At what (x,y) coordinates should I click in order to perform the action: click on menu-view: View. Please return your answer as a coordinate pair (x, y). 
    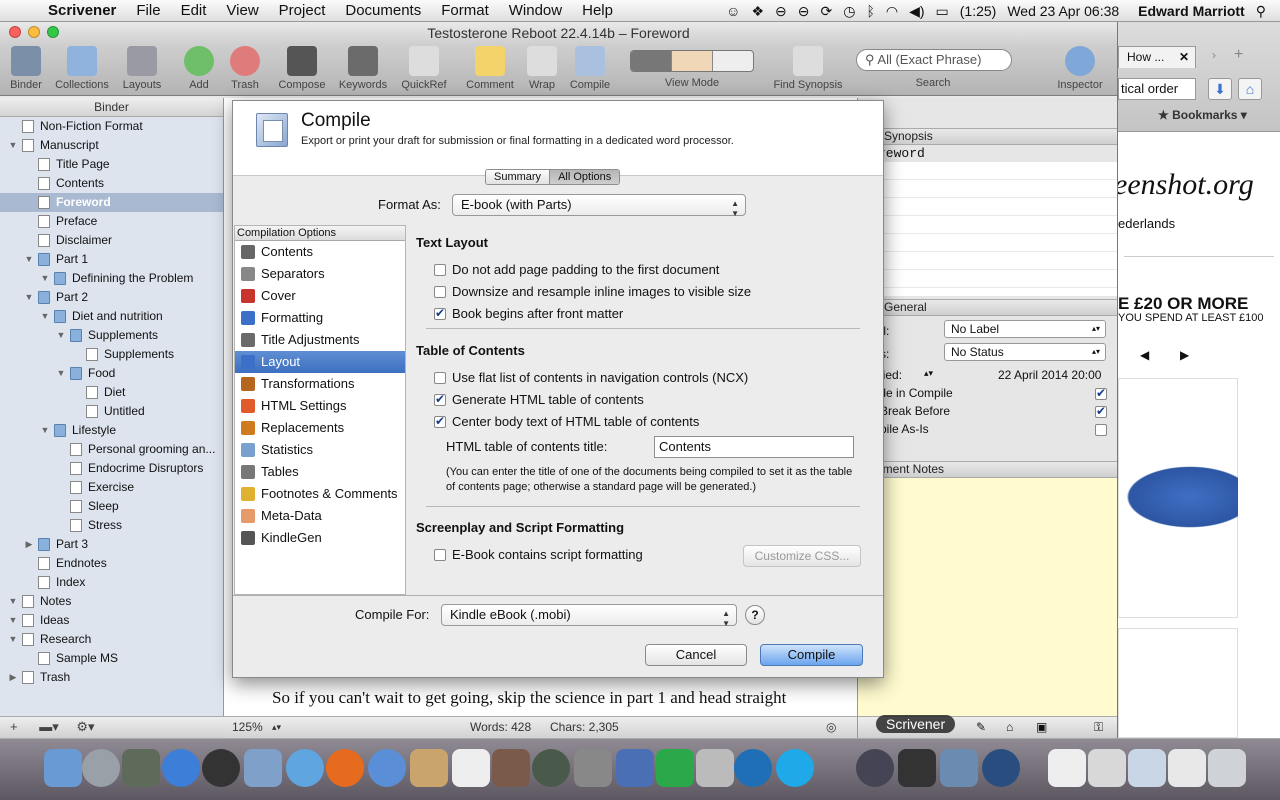
    Looking at the image, I should click on (242, 10).